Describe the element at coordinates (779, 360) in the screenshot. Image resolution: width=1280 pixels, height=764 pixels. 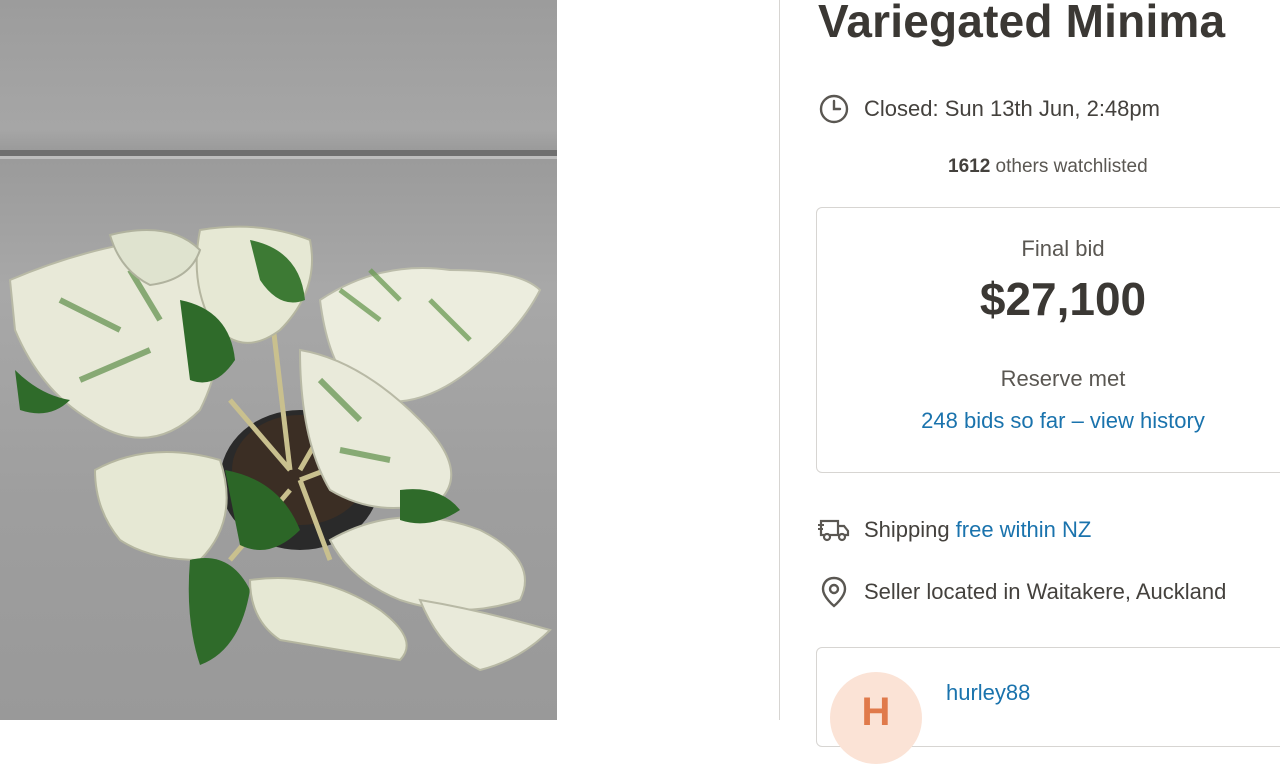
I see `column-divider` at that location.